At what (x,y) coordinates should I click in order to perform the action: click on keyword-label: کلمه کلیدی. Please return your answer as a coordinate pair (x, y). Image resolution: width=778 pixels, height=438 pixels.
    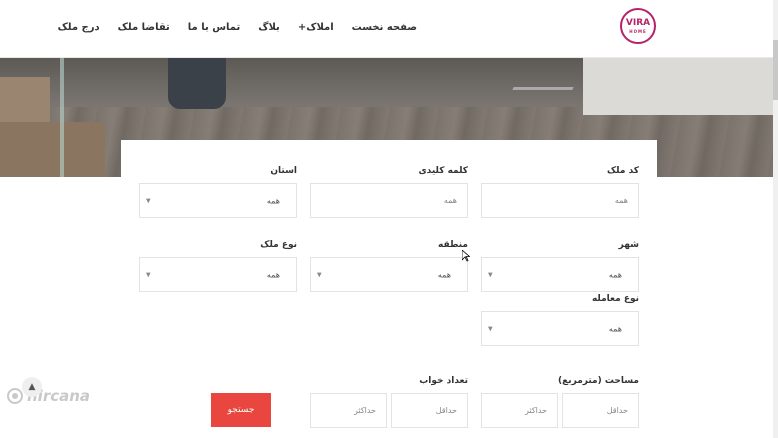
    Looking at the image, I should click on (443, 171).